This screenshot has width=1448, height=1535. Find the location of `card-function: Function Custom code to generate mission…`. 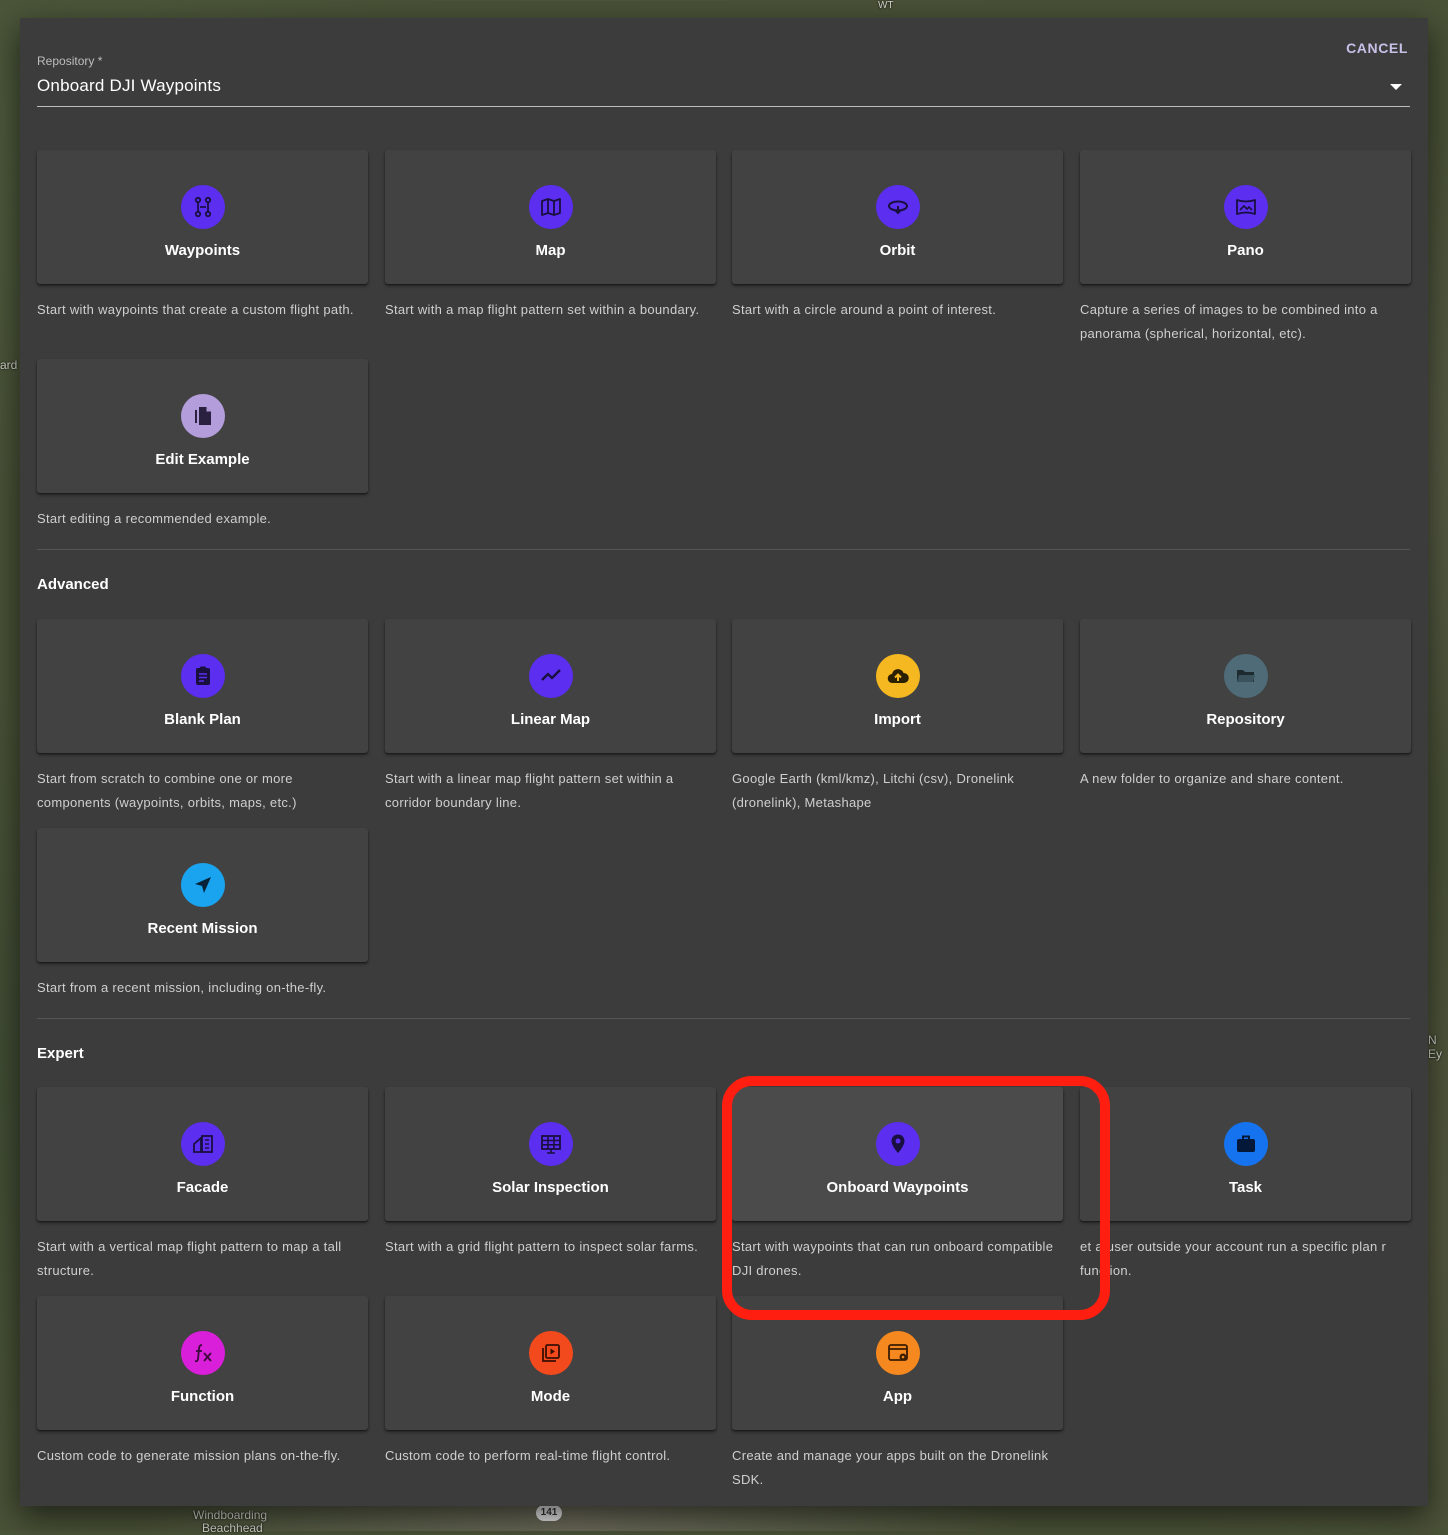

card-function: Function Custom code to generate mission… is located at coordinates (202, 1382).